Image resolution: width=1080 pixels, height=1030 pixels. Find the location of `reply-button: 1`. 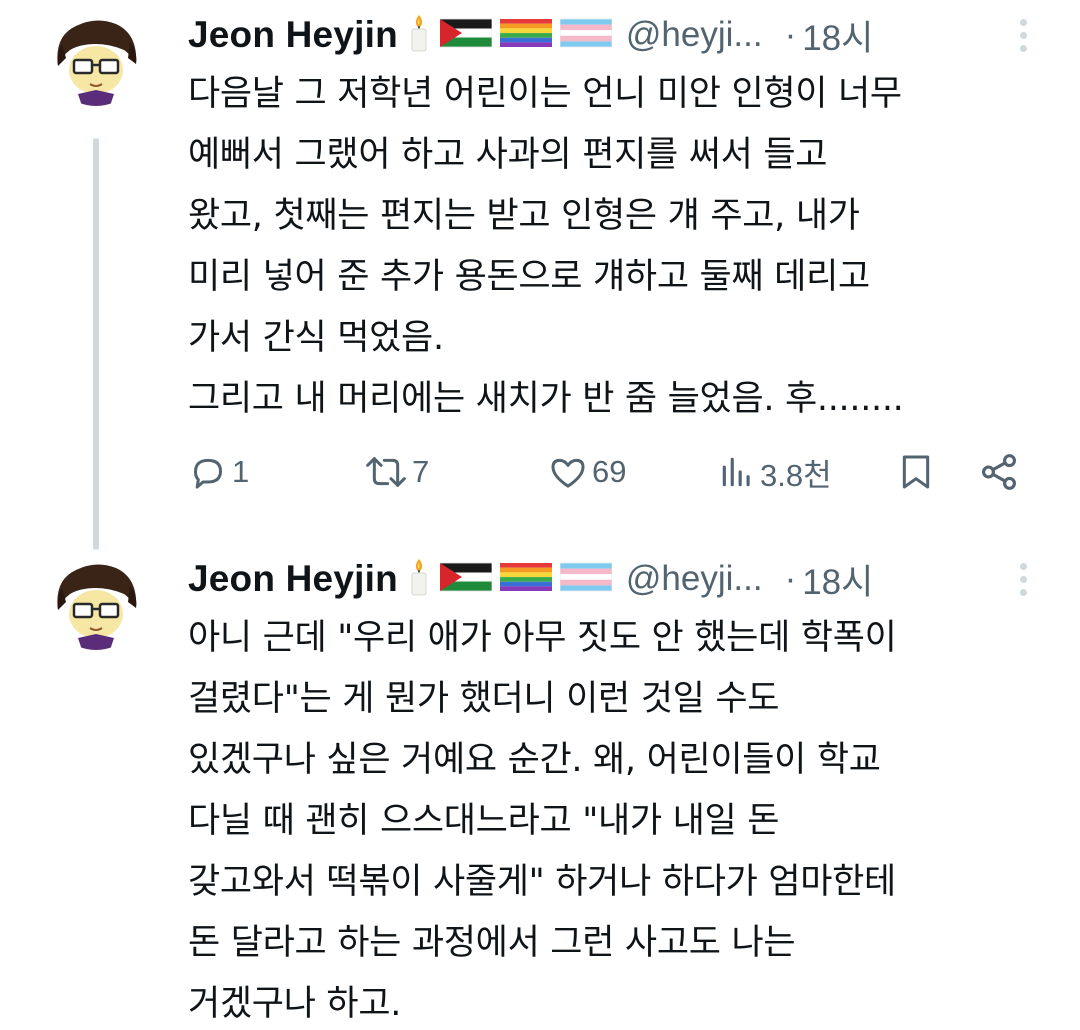

reply-button: 1 is located at coordinates (218, 472).